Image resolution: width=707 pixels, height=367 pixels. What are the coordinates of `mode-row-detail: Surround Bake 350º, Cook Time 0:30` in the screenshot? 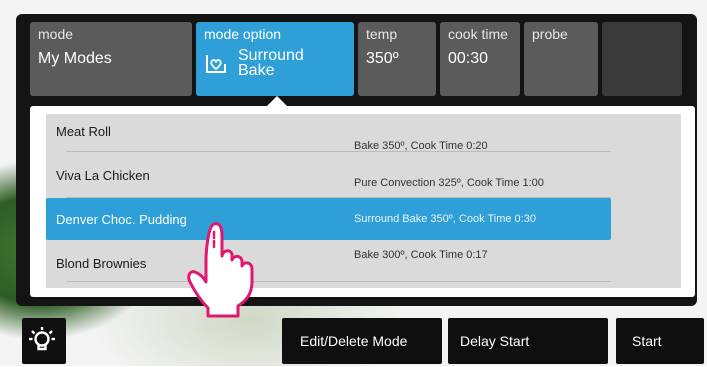 It's located at (445, 219).